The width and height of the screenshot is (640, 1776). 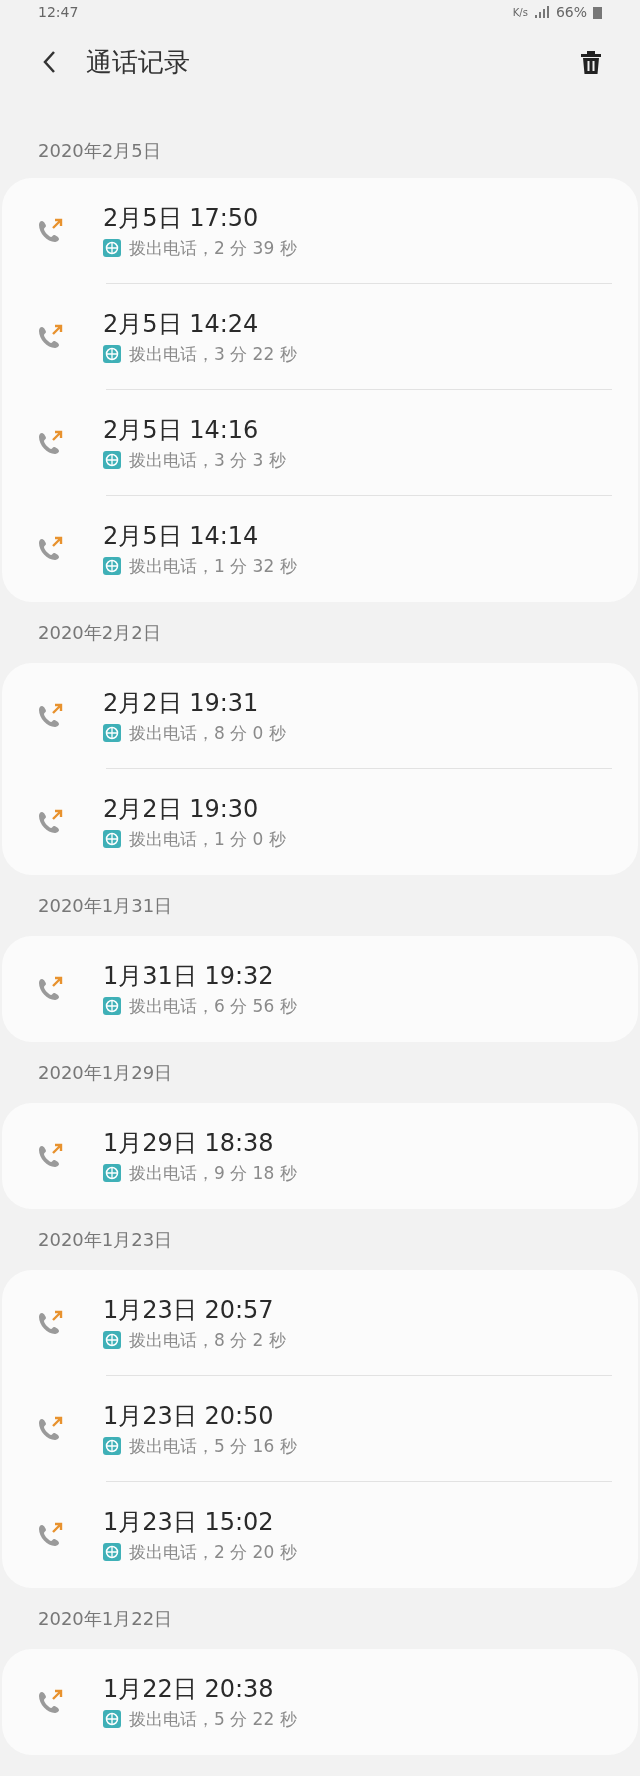 What do you see at coordinates (207, 460) in the screenshot?
I see `call-detail: 拨出电话，3 分 3 秒` at bounding box center [207, 460].